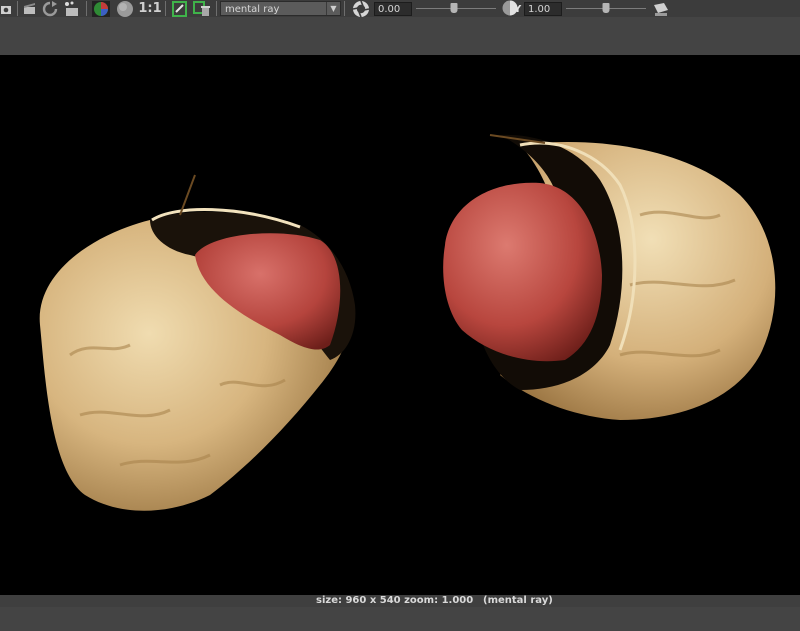 This screenshot has height=631, width=800. Describe the element at coordinates (393, 8) in the screenshot. I see `exposure-field: 0.00` at that location.